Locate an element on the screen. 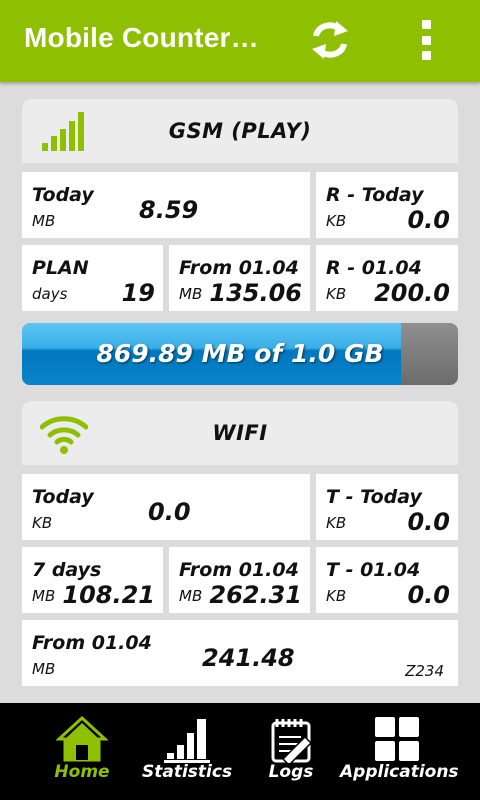 The height and width of the screenshot is (800, 480). nav-statistics-label: Statistics is located at coordinates (187, 772).